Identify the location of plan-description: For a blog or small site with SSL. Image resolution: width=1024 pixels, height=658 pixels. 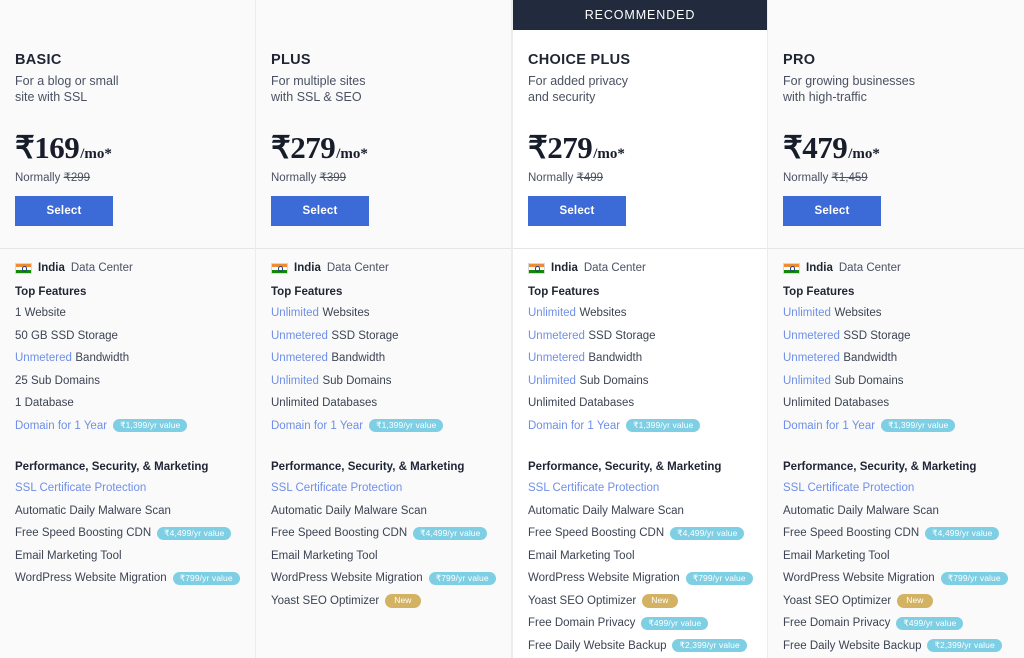
(67, 89).